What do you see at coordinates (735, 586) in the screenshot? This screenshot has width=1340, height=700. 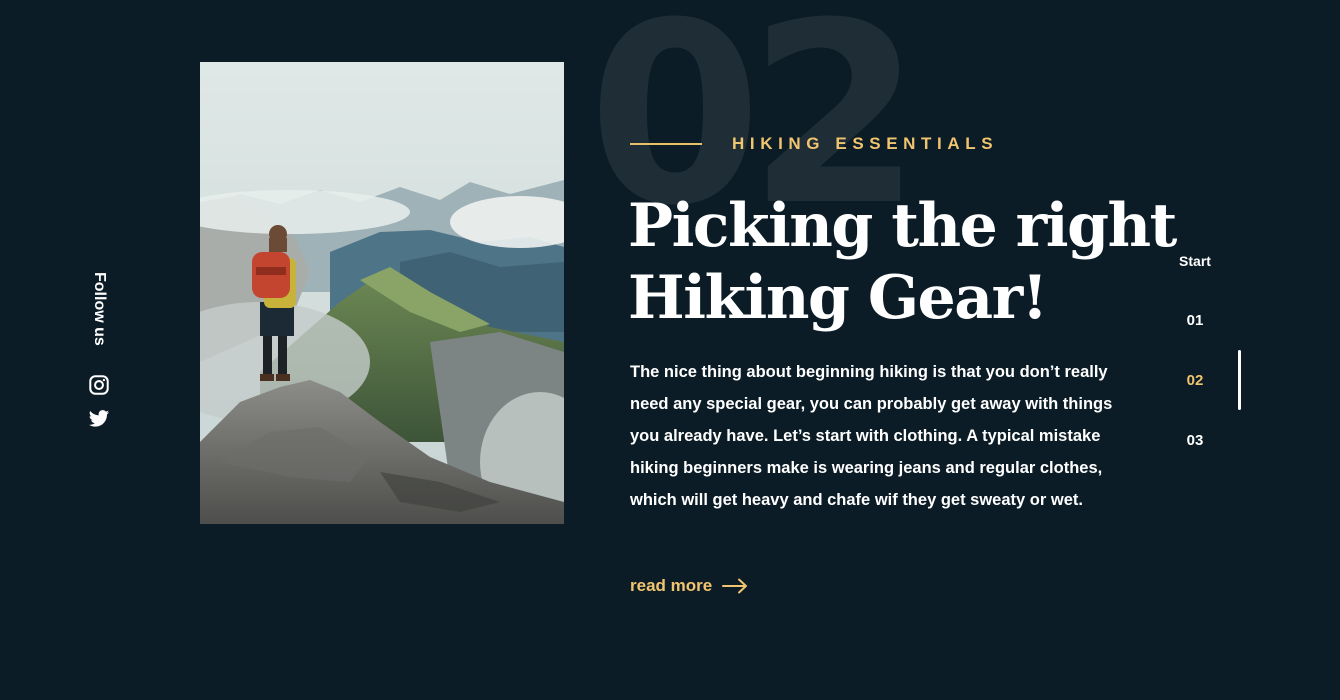 I see `arrow-right-icon` at bounding box center [735, 586].